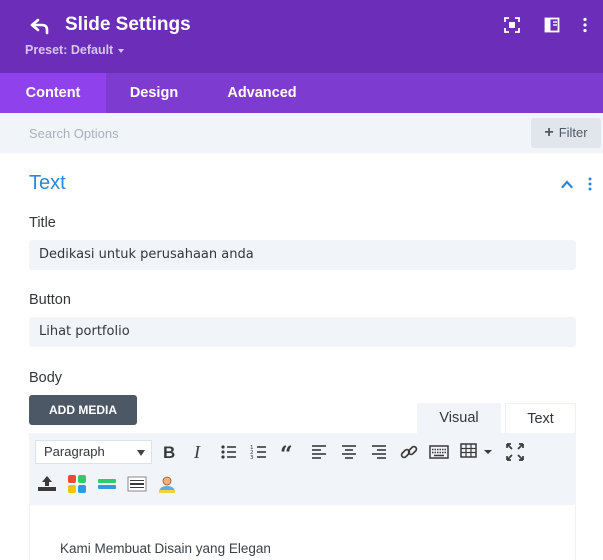 The image size is (603, 560). Describe the element at coordinates (47, 484) in the screenshot. I see `insert-more-icon` at that location.